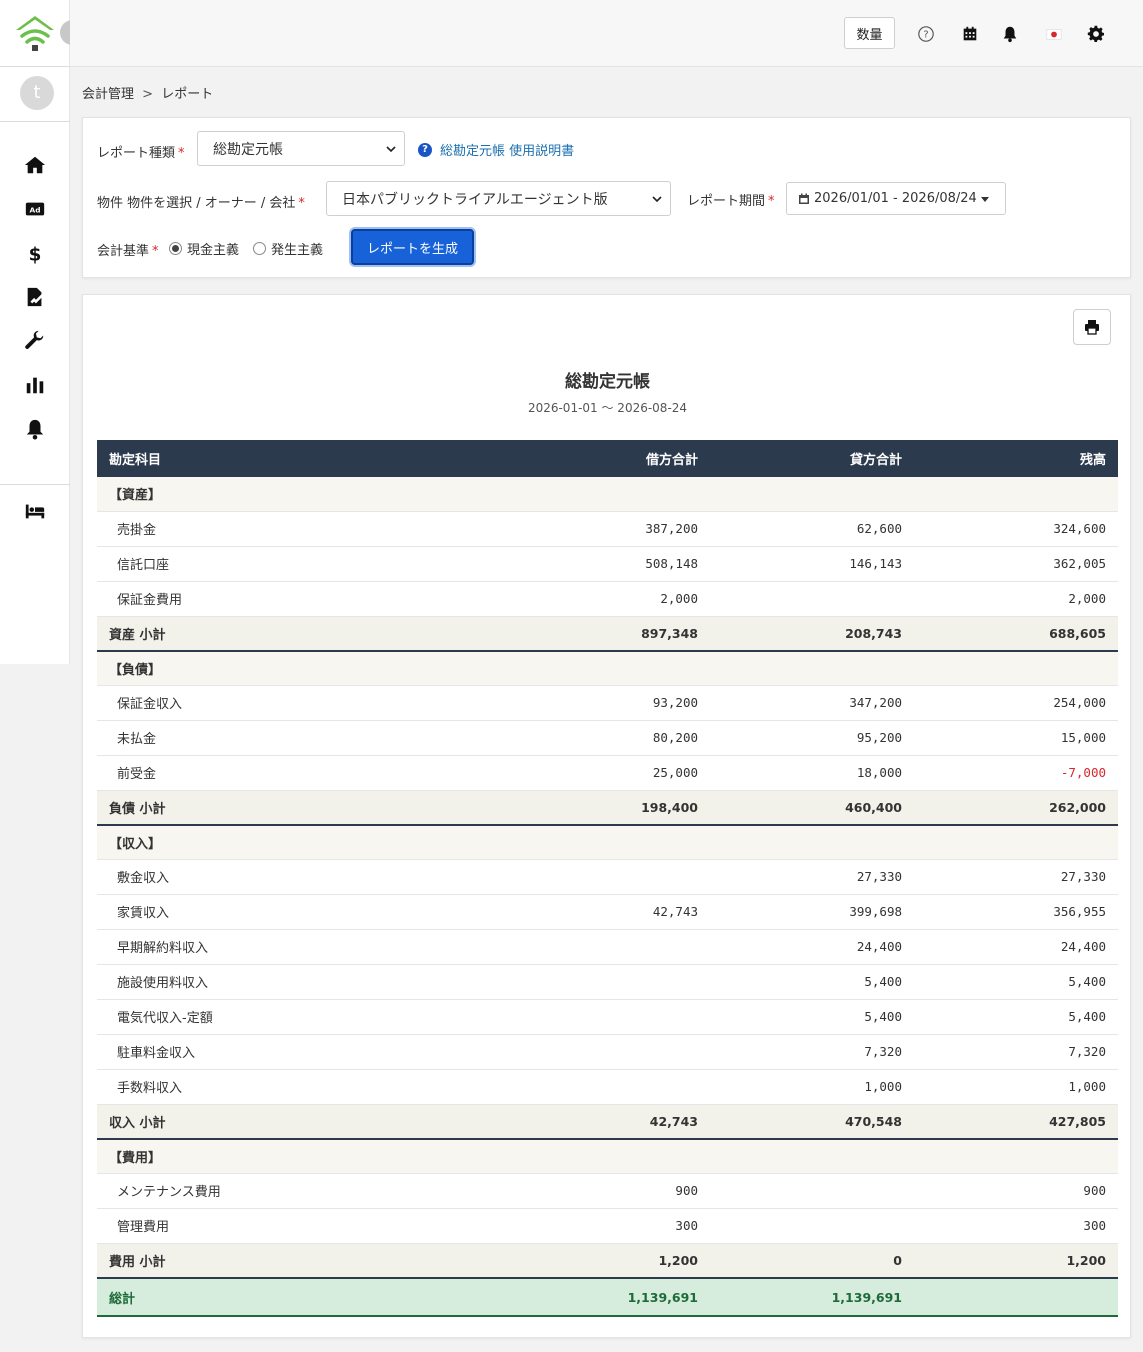  What do you see at coordinates (607, 494) in the screenshot?
I see `section-heading: 【資産】` at bounding box center [607, 494].